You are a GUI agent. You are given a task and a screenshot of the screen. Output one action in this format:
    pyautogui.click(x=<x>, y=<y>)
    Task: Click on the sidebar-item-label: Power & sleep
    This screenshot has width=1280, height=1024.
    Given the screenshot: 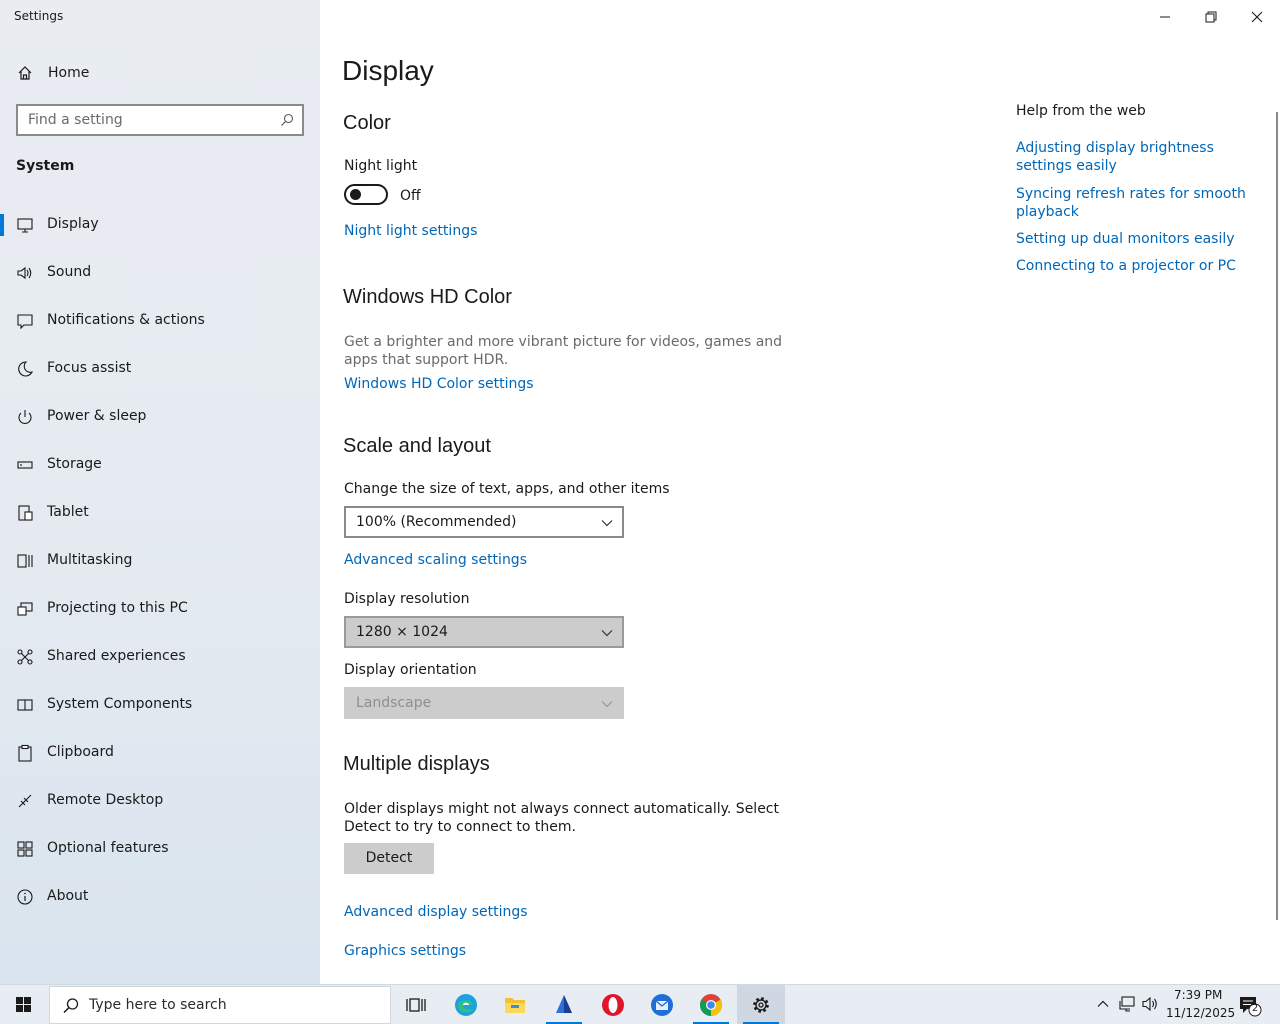 What is the action you would take?
    pyautogui.click(x=97, y=416)
    